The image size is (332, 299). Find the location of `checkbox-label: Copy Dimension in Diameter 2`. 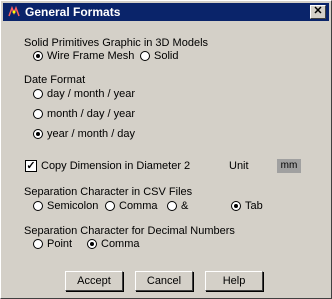

checkbox-label: Copy Dimension in Diameter 2 is located at coordinates (116, 166).